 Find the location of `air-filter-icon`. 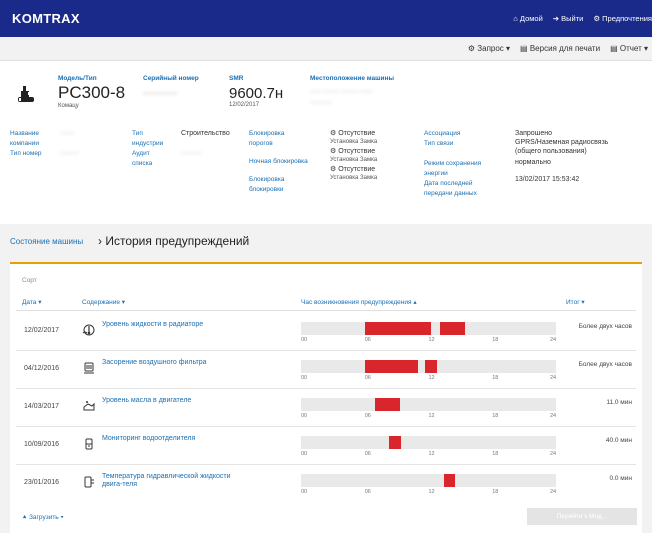

air-filter-icon is located at coordinates (89, 368).